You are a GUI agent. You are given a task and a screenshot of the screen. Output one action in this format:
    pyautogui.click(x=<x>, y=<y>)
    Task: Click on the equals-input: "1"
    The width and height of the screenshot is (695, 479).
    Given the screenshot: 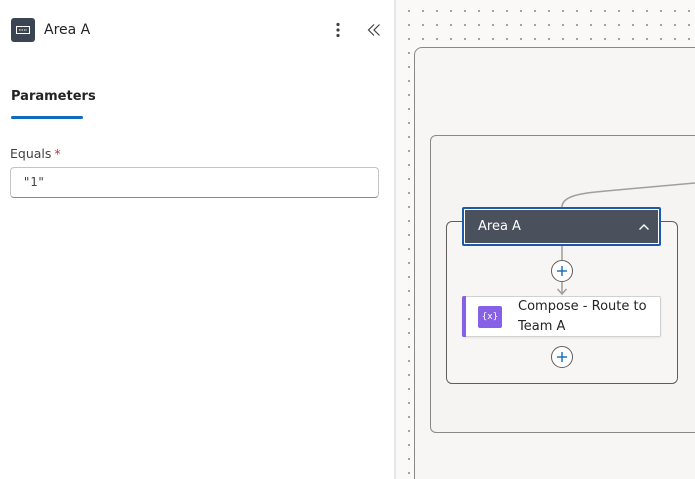 What is the action you would take?
    pyautogui.click(x=194, y=182)
    